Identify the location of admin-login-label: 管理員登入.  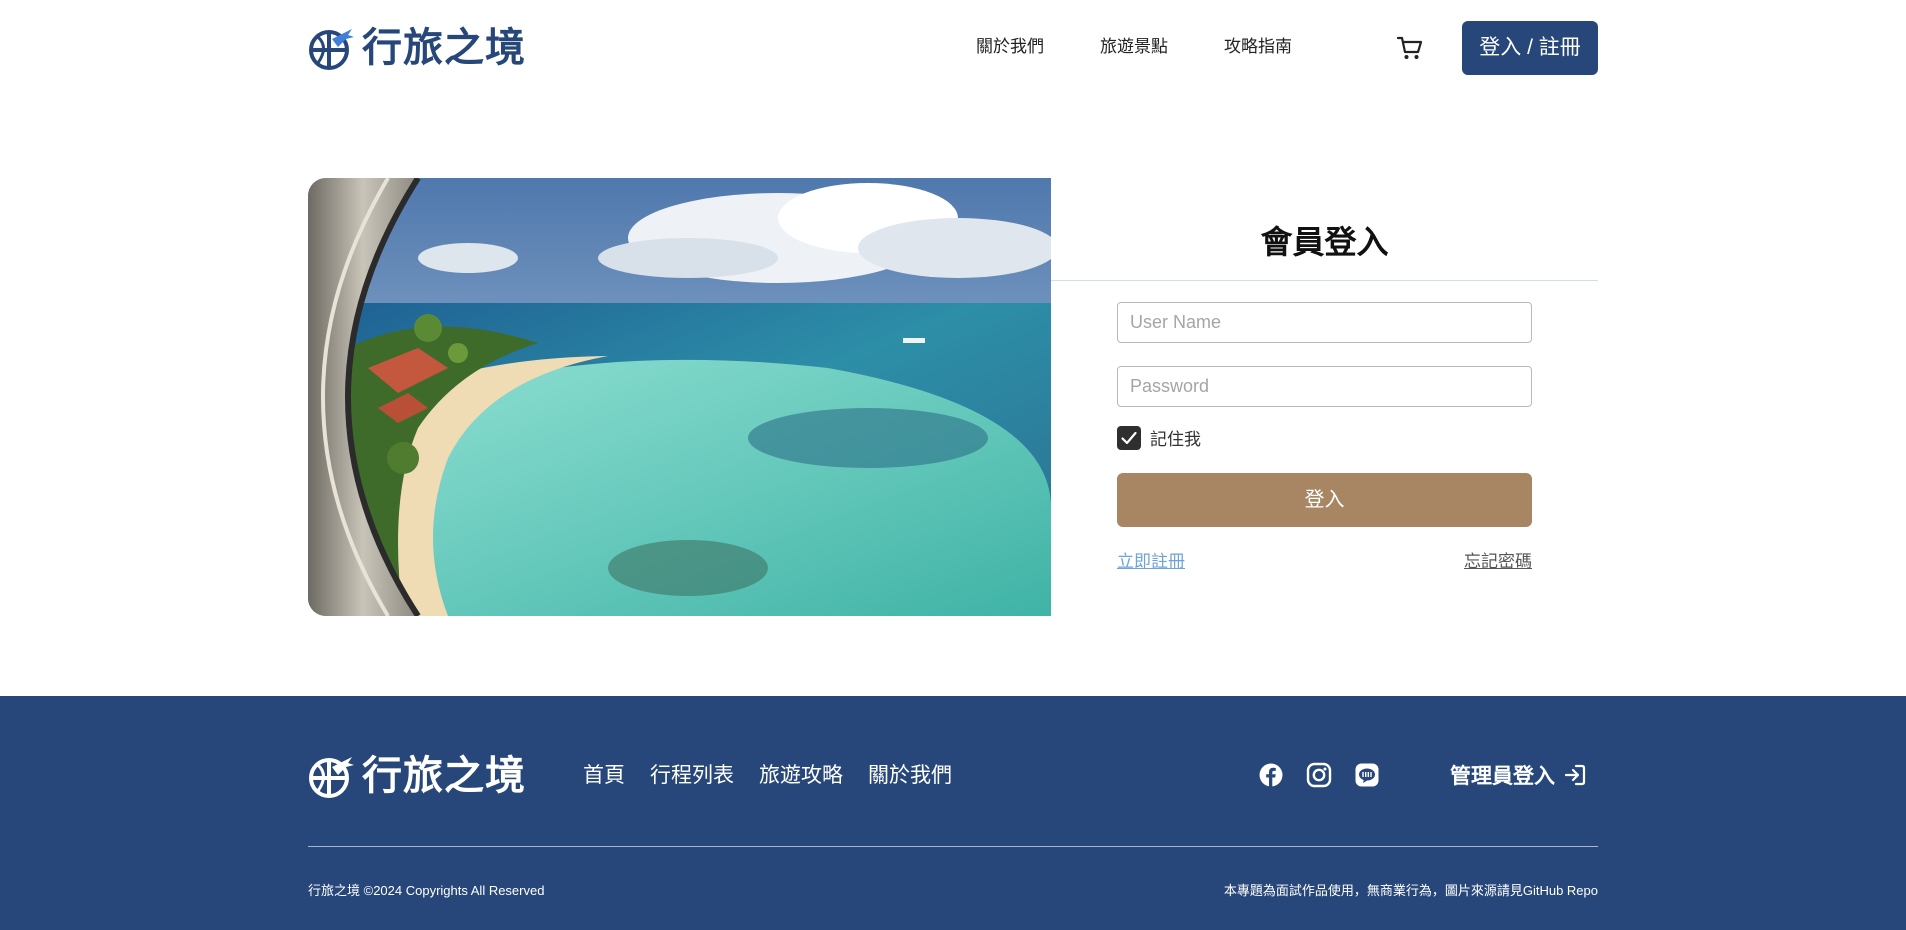
(1502, 776).